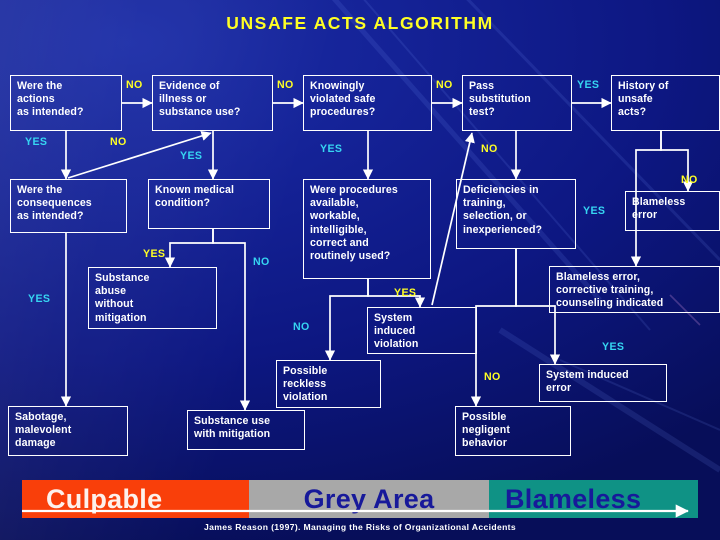  I want to click on node-sabotage-malevolent-damage: Sabotage, malevolent damage, so click(68, 431).